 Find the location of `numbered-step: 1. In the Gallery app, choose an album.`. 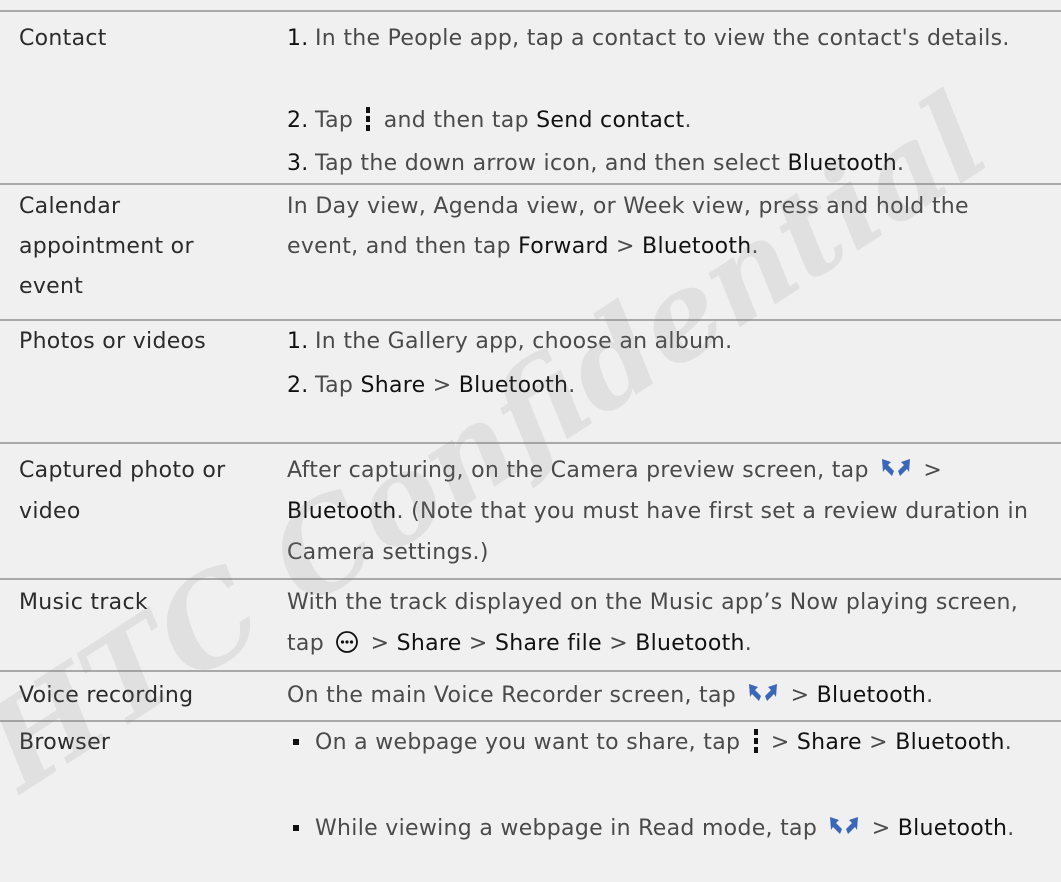

numbered-step: 1. In the Gallery app, choose an album. is located at coordinates (667, 343).